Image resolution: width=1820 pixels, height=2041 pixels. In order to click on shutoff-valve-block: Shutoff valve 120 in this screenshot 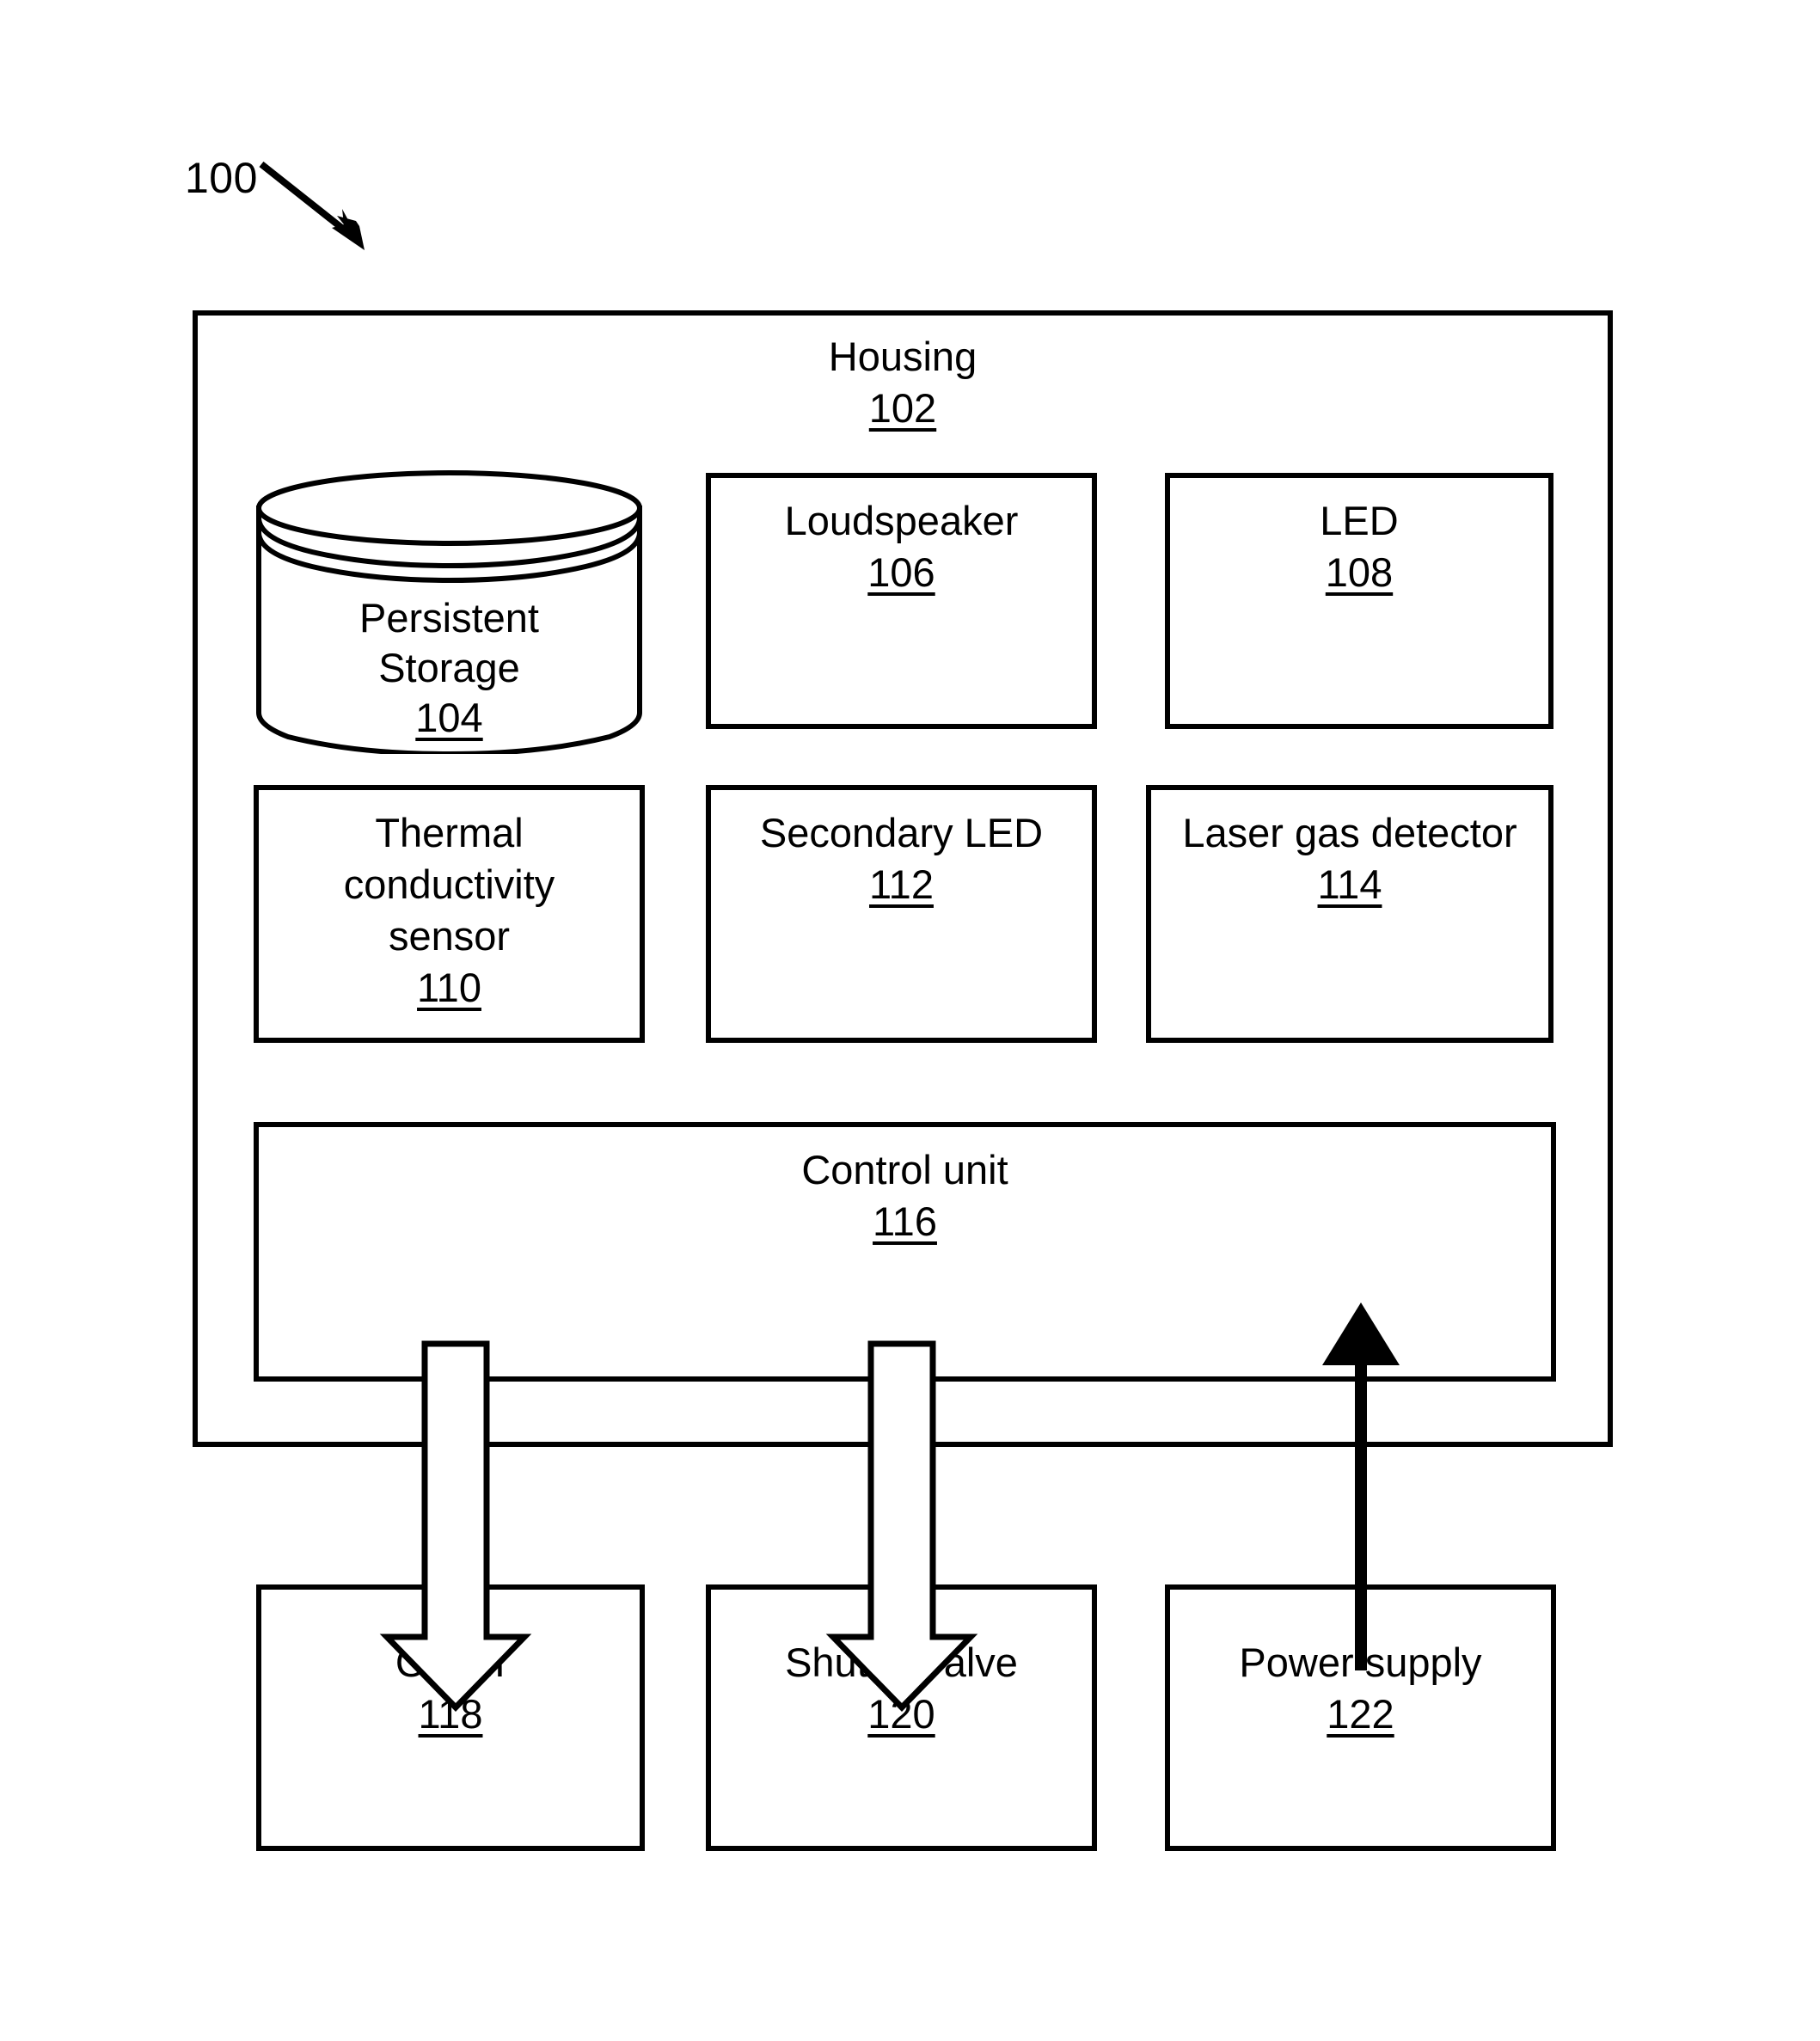, I will do `click(902, 1717)`.